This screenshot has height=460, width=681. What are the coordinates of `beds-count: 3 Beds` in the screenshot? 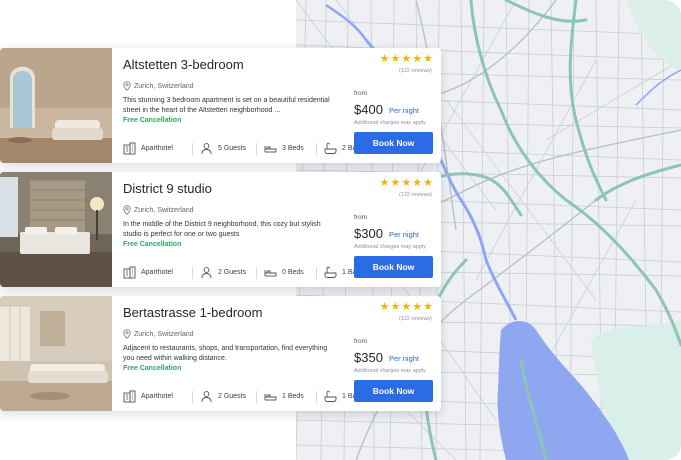 It's located at (286, 148).